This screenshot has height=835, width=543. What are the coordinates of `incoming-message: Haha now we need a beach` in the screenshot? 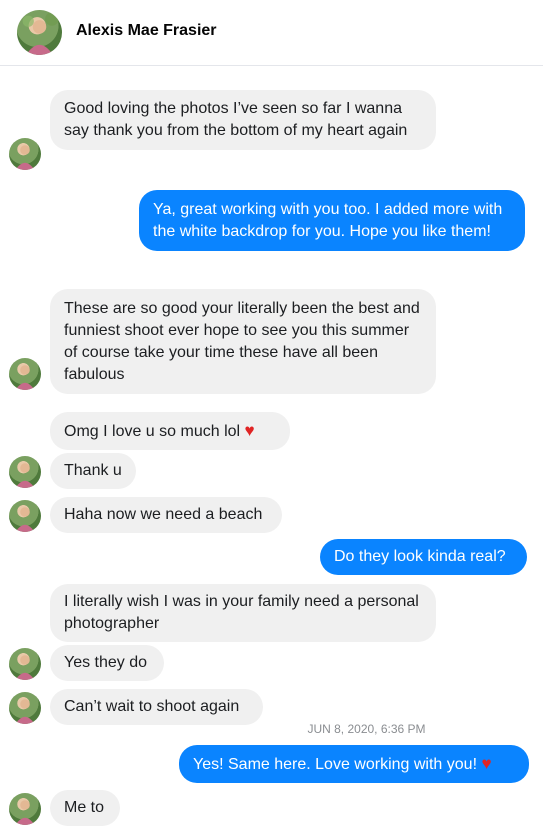 It's located at (166, 515).